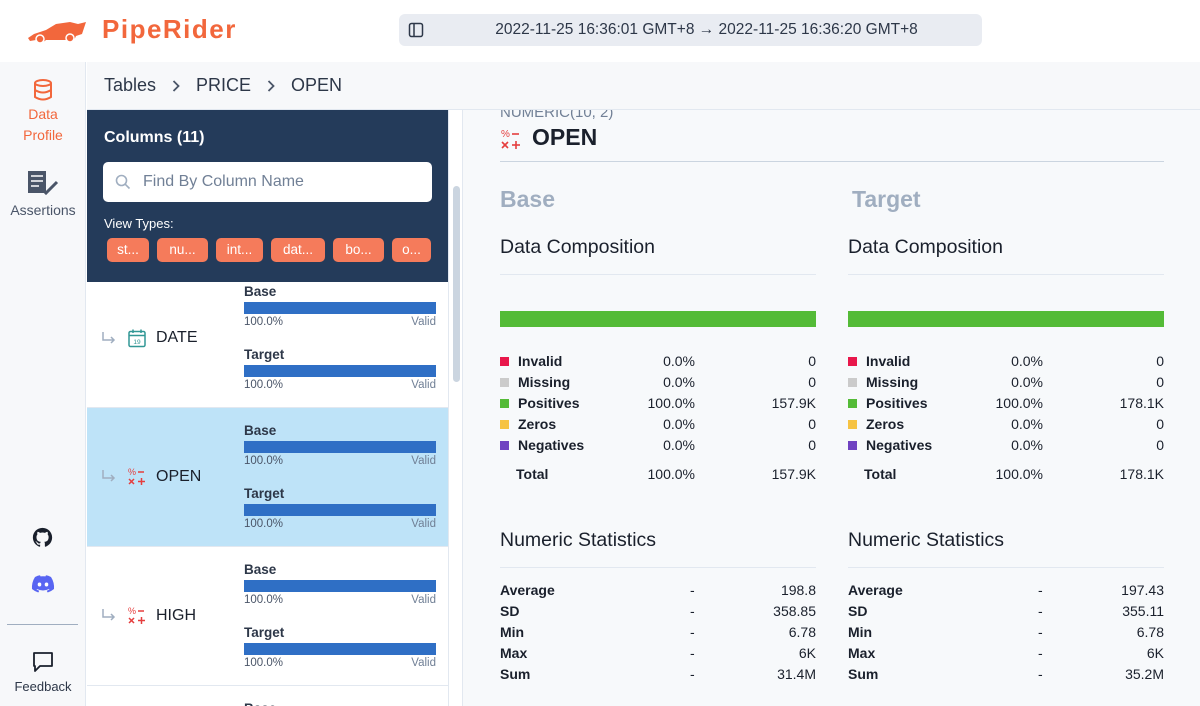 Image resolution: width=1200 pixels, height=706 pixels. What do you see at coordinates (43, 585) in the screenshot?
I see `discord-icon` at bounding box center [43, 585].